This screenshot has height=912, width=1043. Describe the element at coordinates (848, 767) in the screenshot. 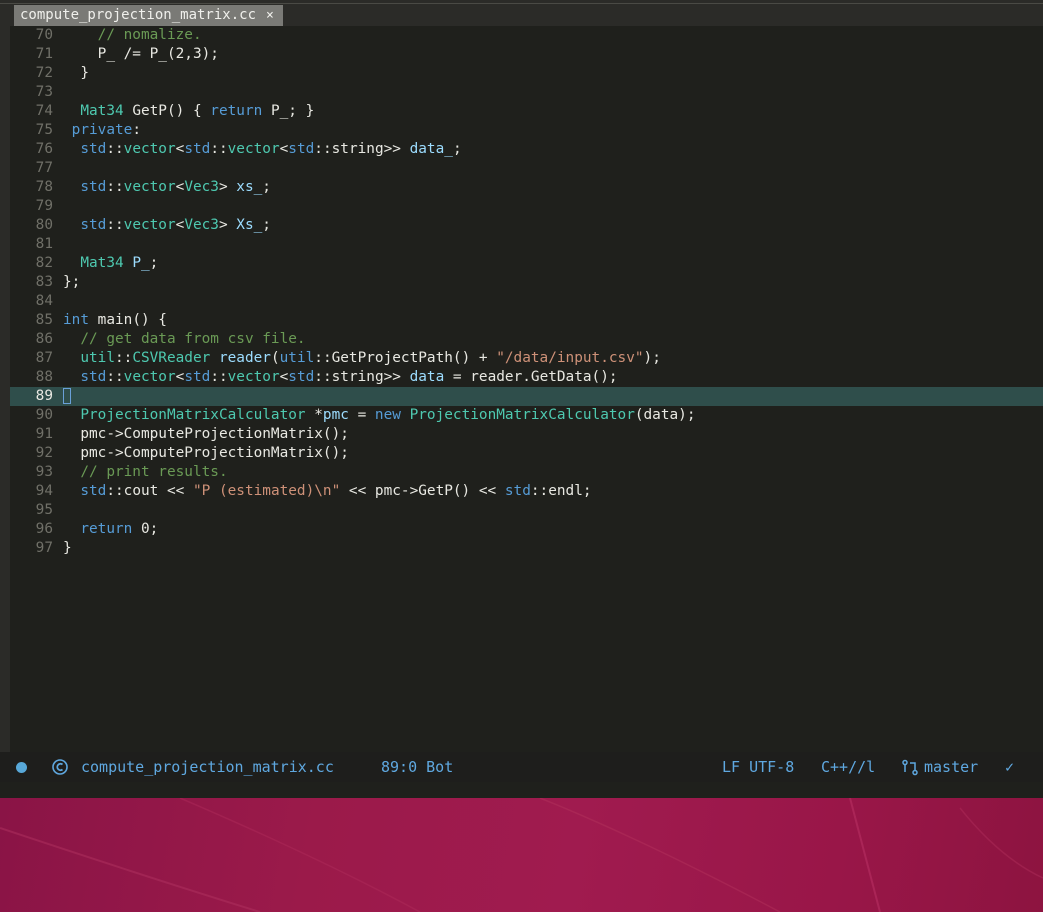

I see `major-mode: C++//l` at that location.